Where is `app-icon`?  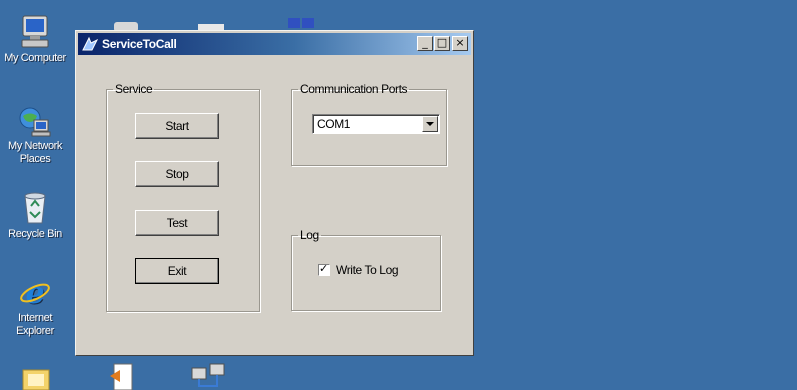 app-icon is located at coordinates (90, 43).